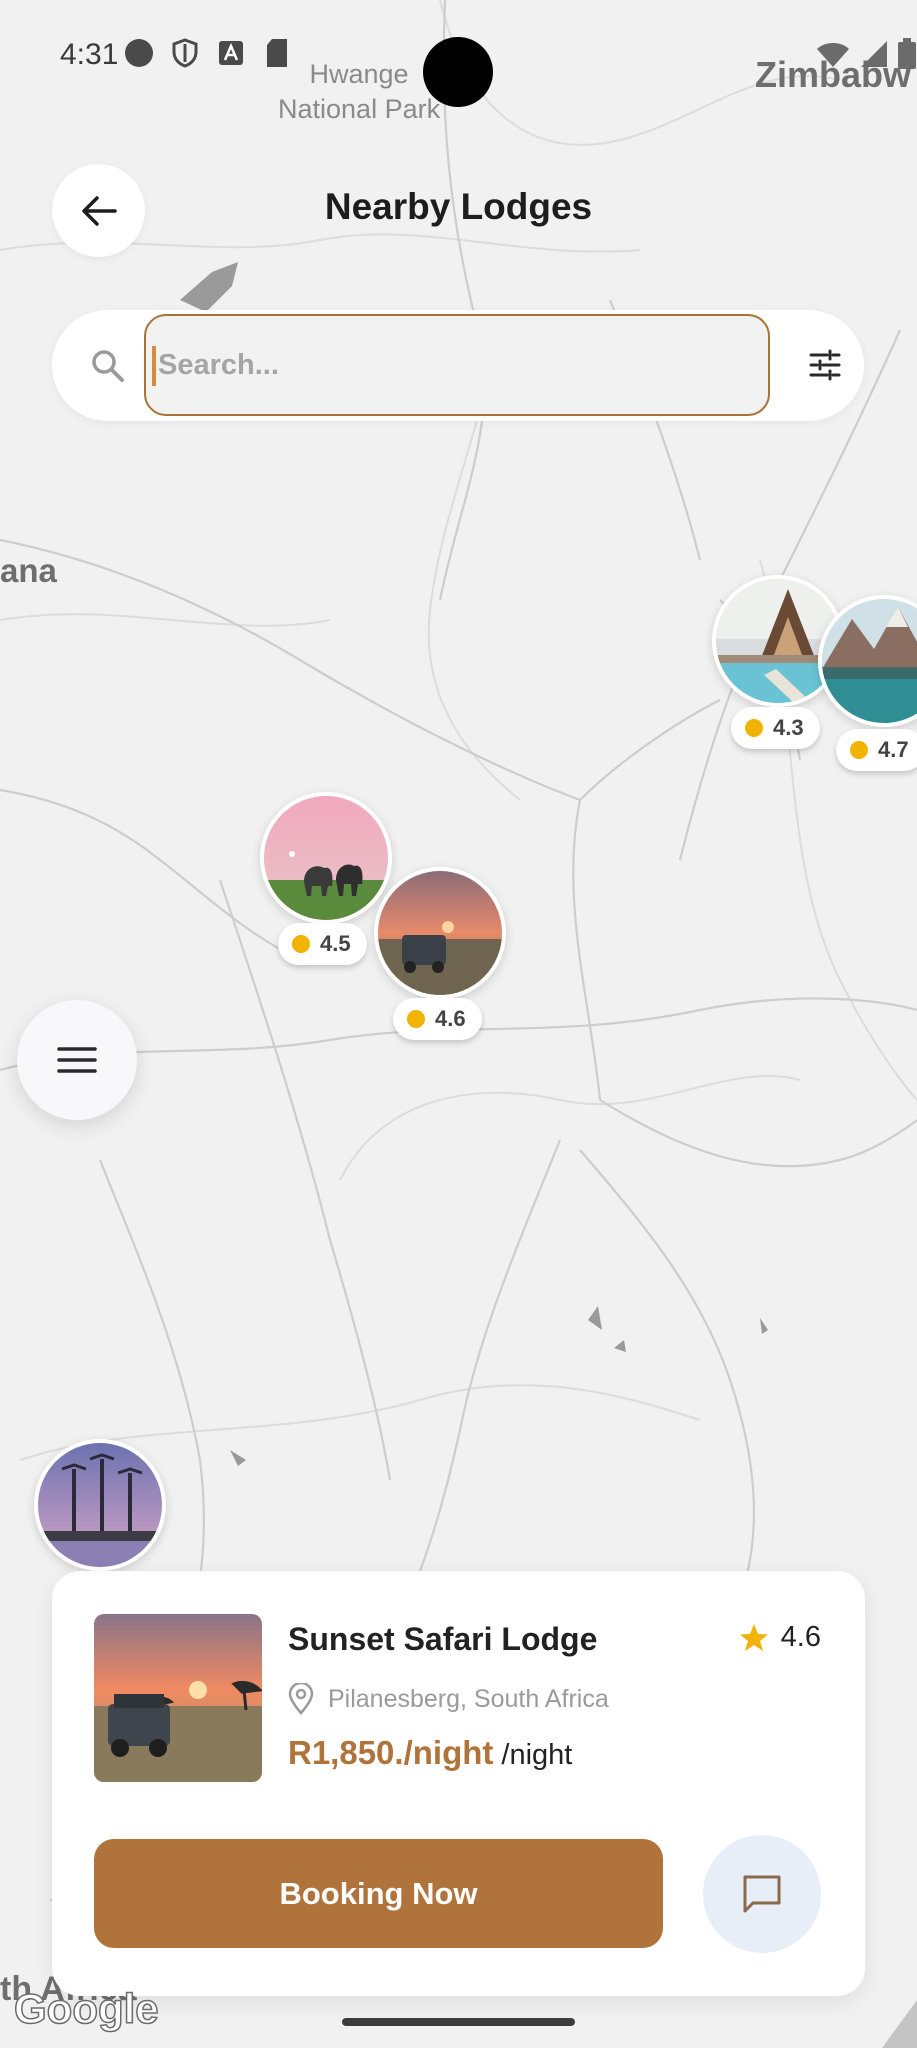 This screenshot has width=917, height=2048. Describe the element at coordinates (108, 366) in the screenshot. I see `search-icon` at that location.